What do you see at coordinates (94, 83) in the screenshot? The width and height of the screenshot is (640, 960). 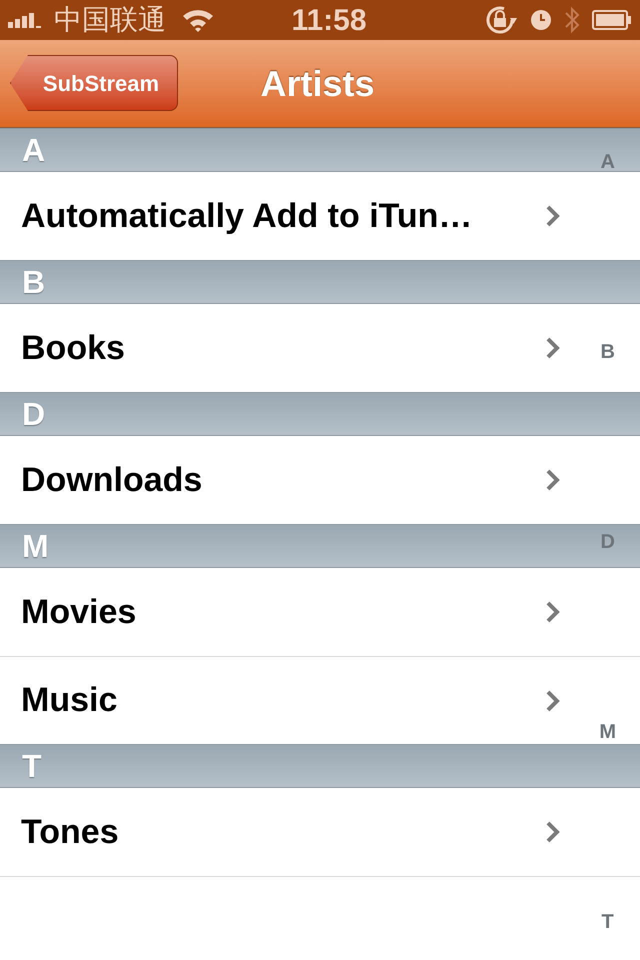 I see `back-button: SubStream` at bounding box center [94, 83].